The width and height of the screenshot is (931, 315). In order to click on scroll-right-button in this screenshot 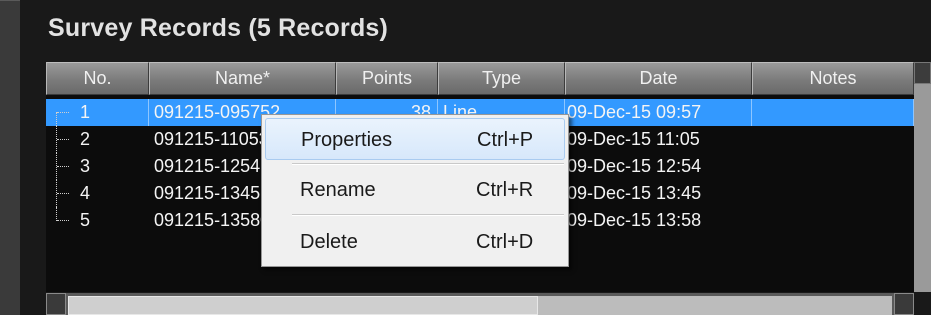, I will do `click(904, 304)`.